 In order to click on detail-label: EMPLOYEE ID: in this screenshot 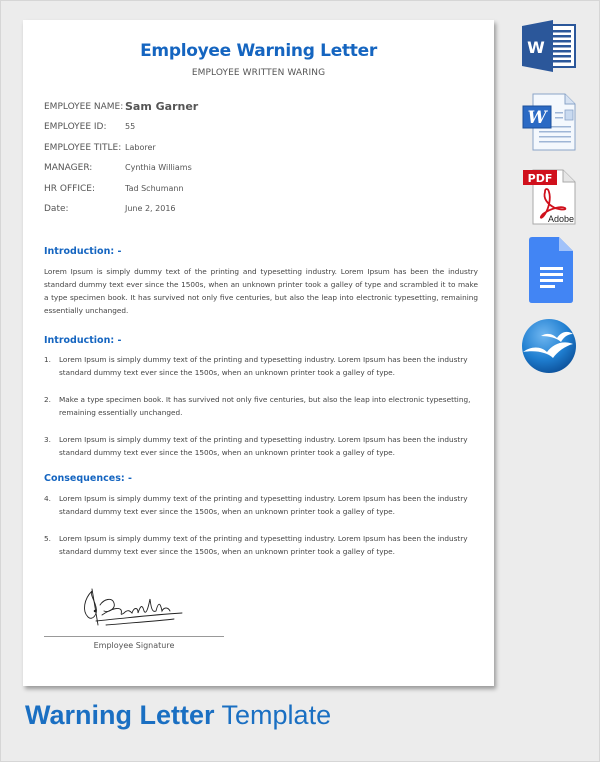, I will do `click(75, 127)`.